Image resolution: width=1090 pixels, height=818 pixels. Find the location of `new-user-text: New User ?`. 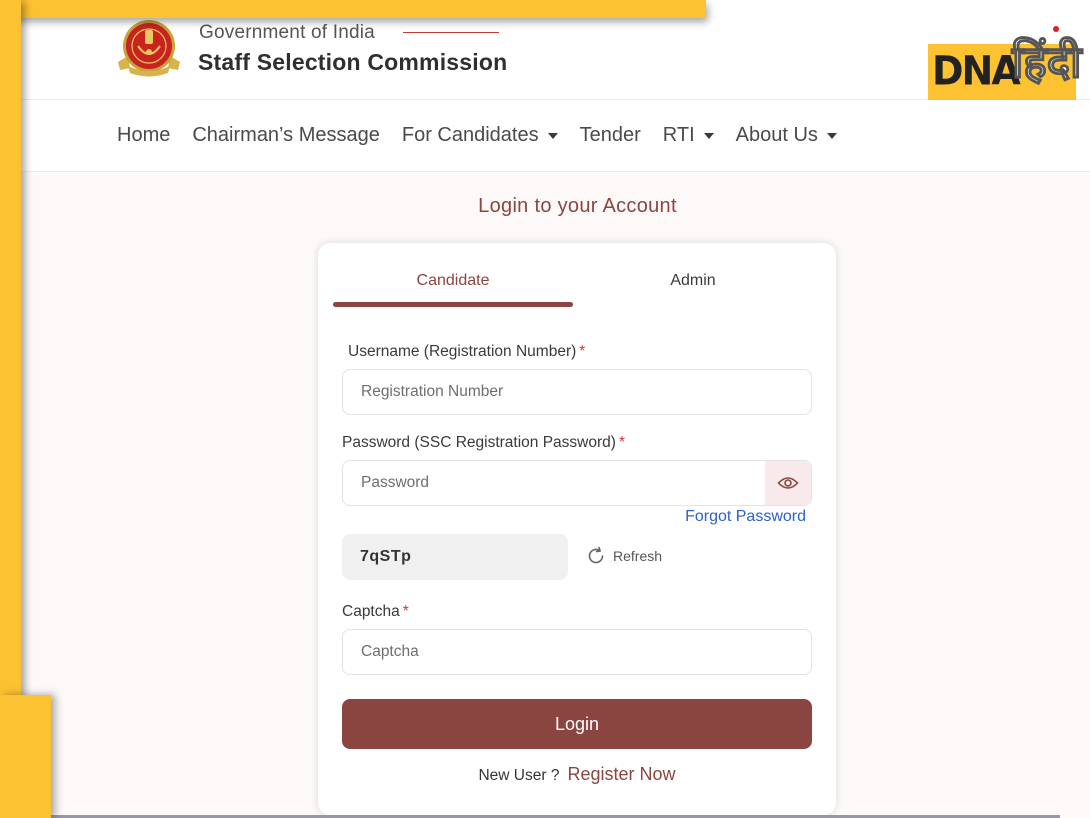

new-user-text: New User ? is located at coordinates (519, 775).